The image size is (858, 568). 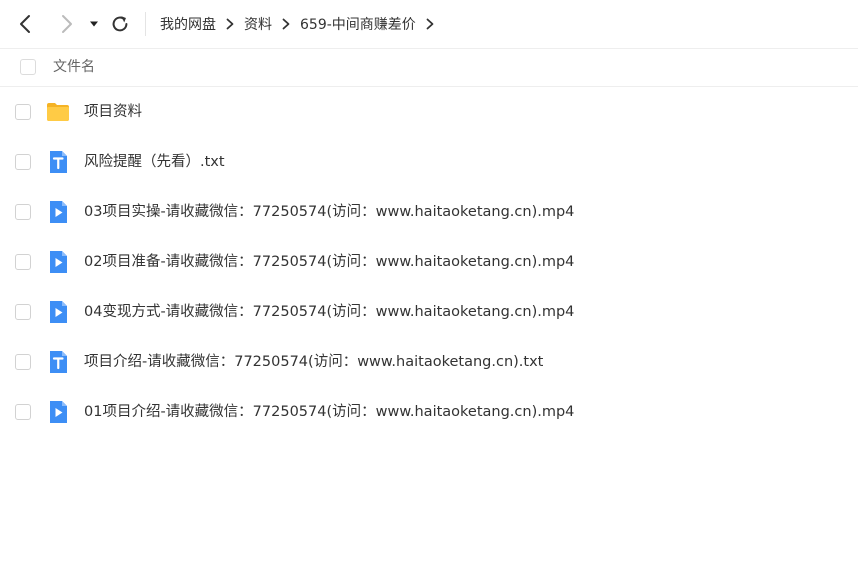 What do you see at coordinates (188, 24) in the screenshot?
I see `breadcrumb-item-my-drive: 我的网盘` at bounding box center [188, 24].